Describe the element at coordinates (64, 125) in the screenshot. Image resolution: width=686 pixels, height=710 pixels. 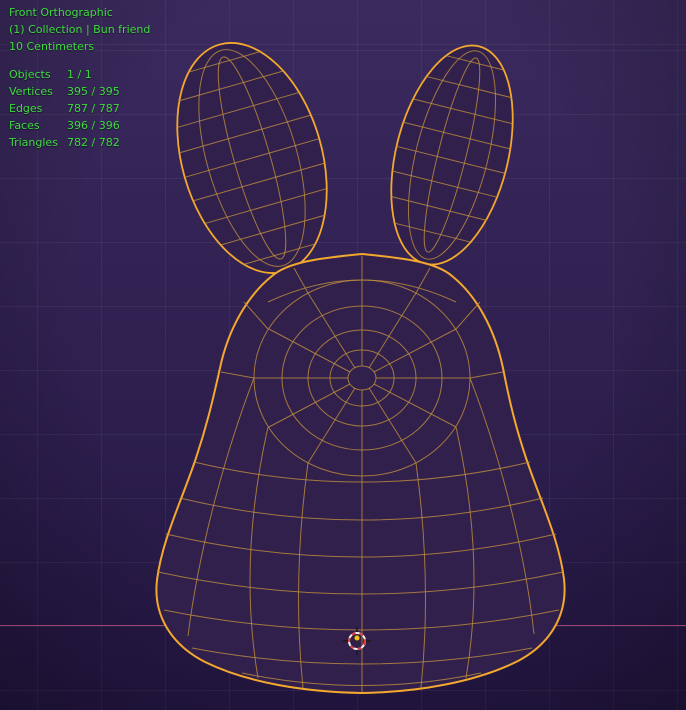
I see `stat-row-faces: Faces 396 / 396` at that location.